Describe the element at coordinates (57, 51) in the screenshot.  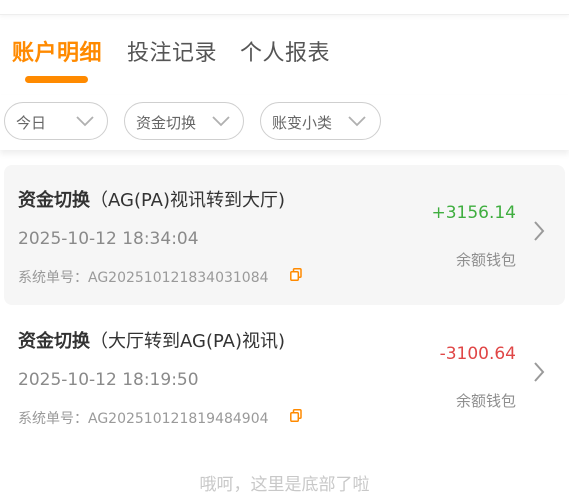
I see `tab-account-details: 账户明细` at that location.